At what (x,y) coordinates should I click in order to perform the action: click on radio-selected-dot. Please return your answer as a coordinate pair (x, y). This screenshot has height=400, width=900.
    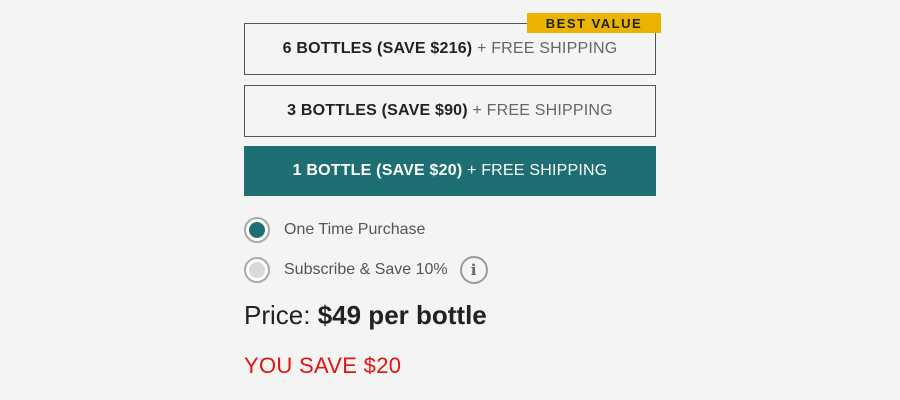
    Looking at the image, I should click on (257, 230).